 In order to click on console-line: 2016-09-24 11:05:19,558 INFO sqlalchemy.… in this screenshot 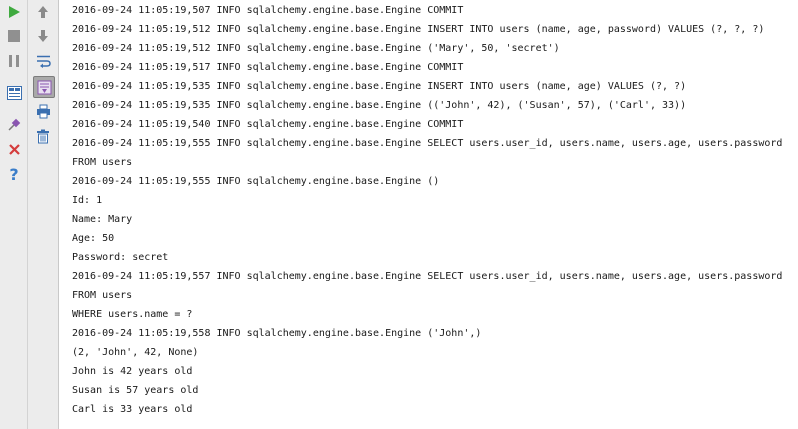, I will do `click(277, 333)`.